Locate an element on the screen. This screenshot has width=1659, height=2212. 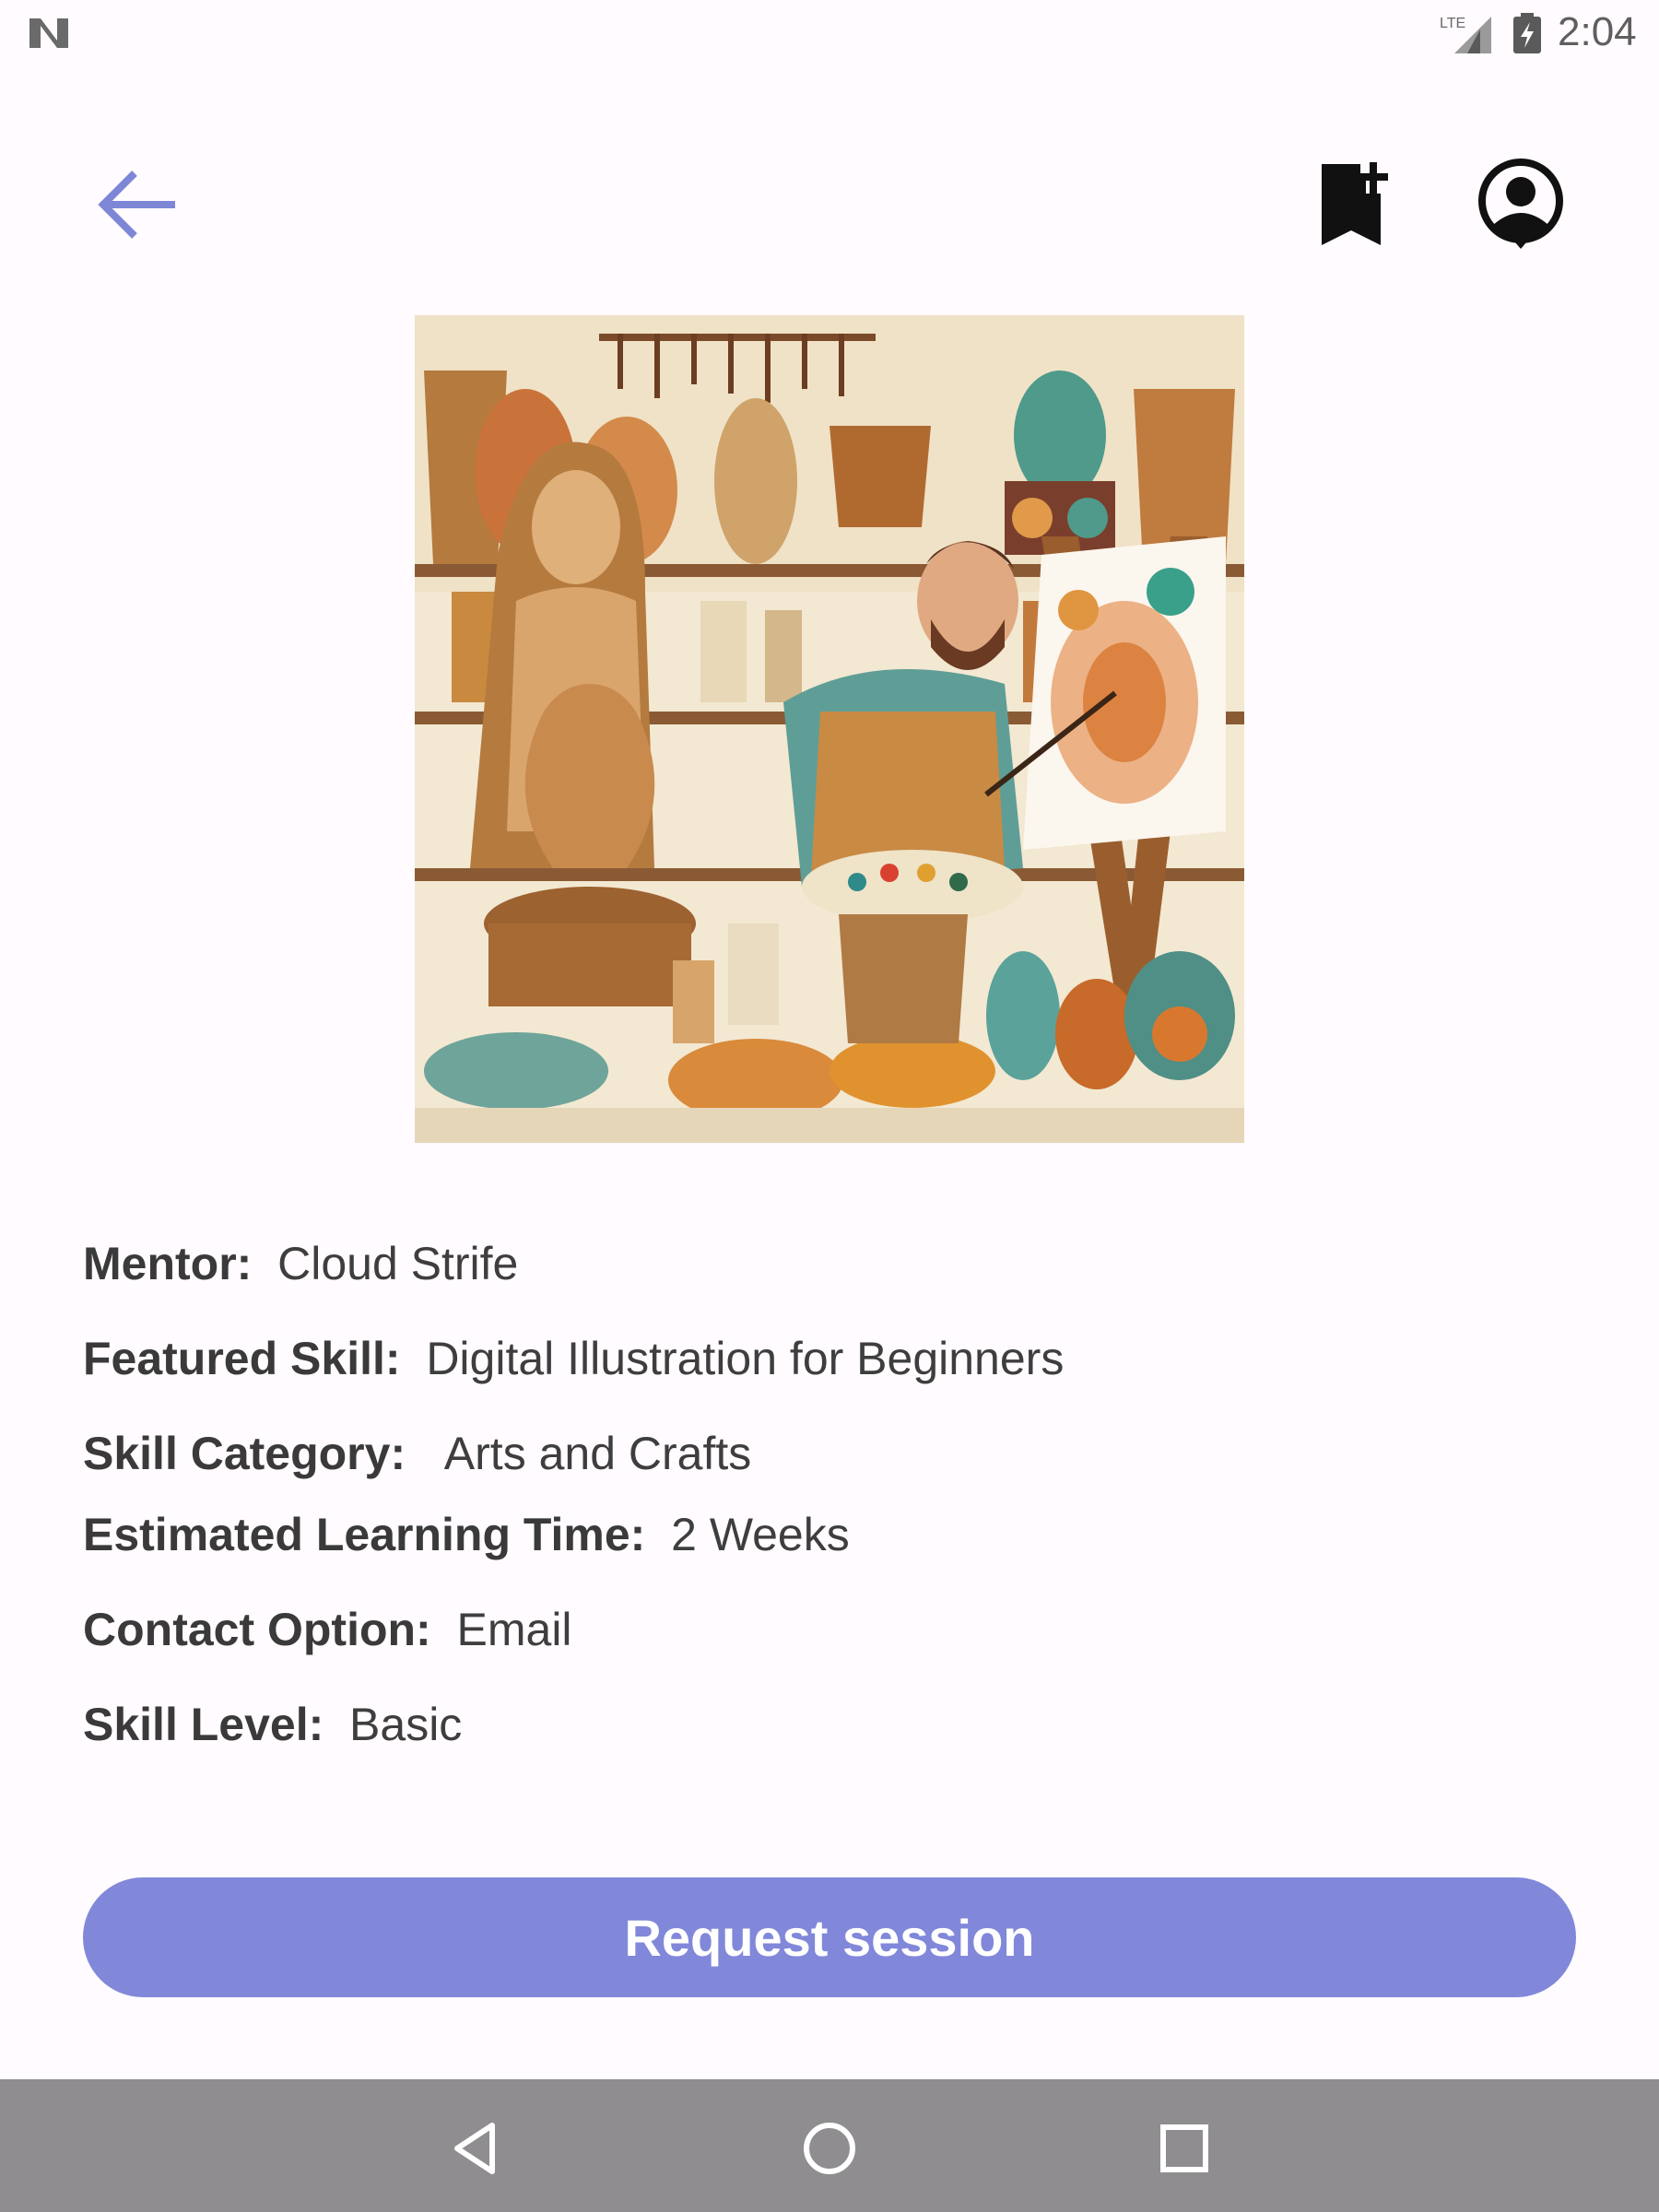
nav-home-icon is located at coordinates (829, 2148).